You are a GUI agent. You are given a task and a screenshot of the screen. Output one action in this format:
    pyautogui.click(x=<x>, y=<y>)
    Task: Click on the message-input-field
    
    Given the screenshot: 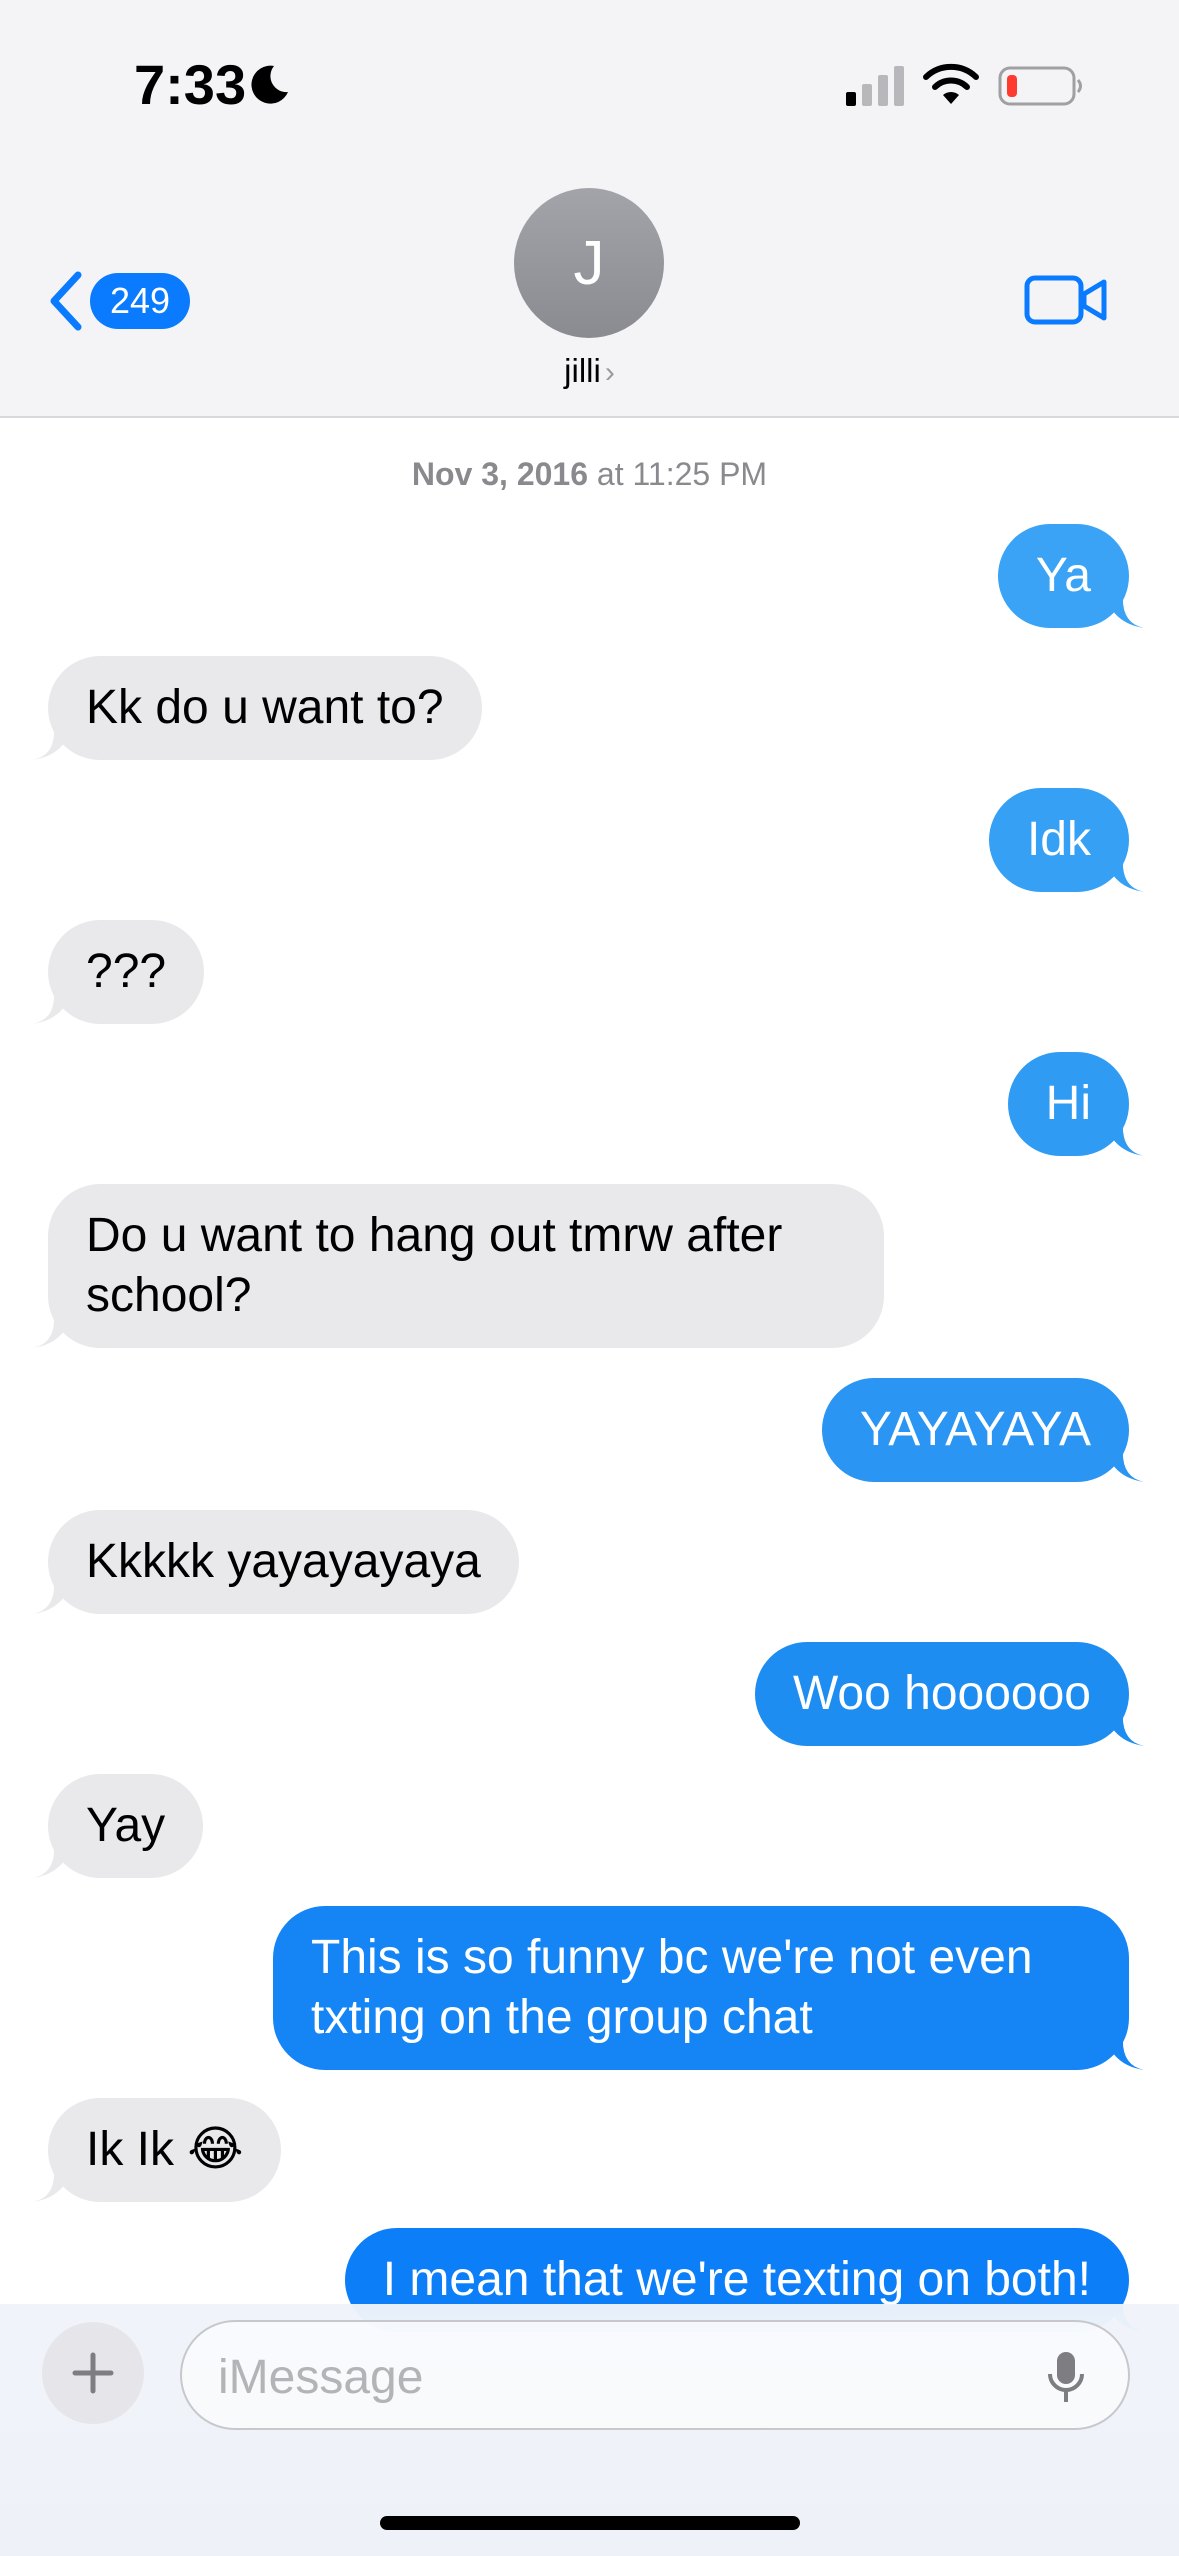 What is the action you would take?
    pyautogui.click(x=655, y=2375)
    